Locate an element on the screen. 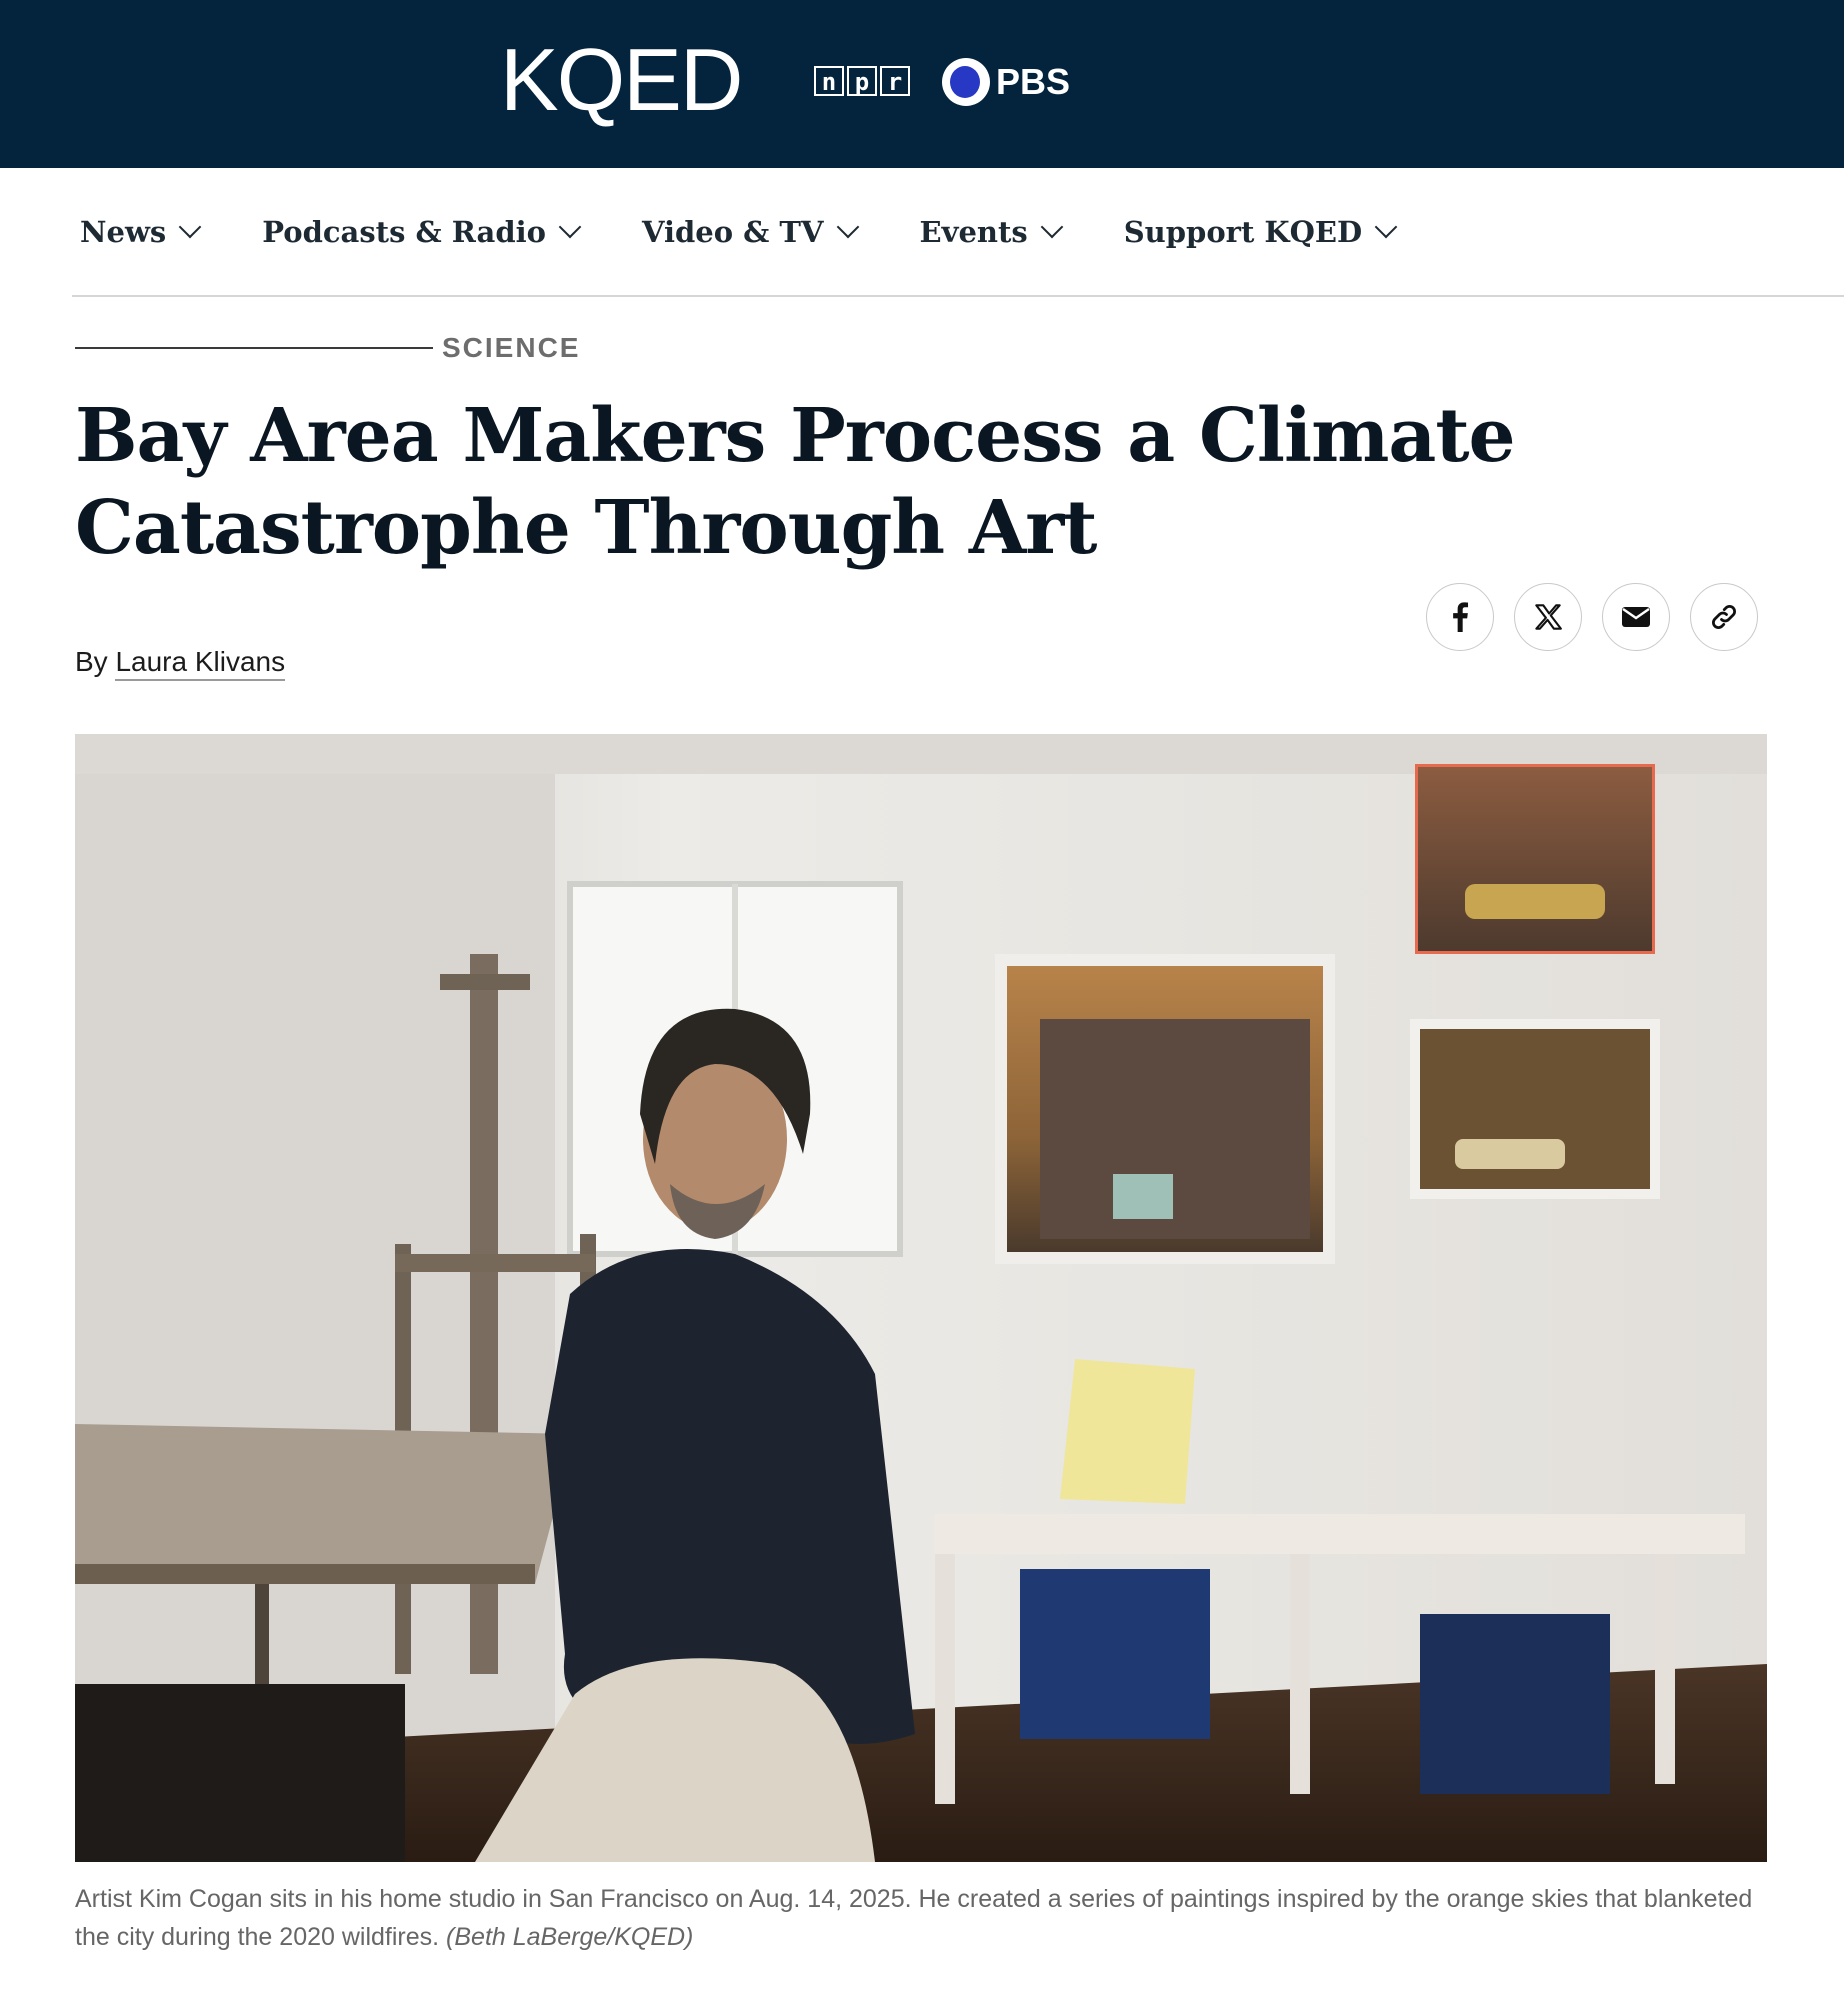  npr-letter: p is located at coordinates (862, 81).